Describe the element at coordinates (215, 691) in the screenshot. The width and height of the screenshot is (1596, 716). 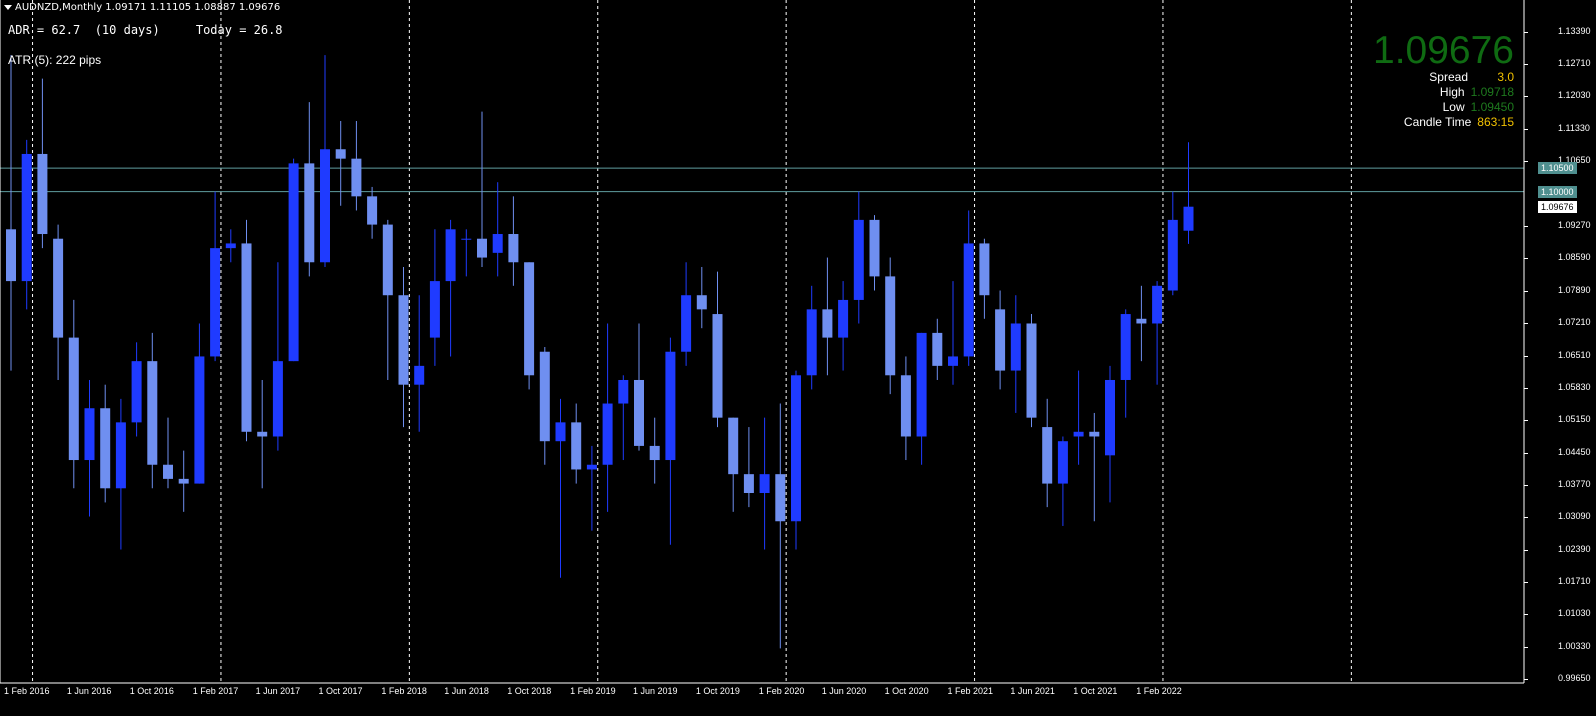
I see `date-tick-label: 1 Feb 2017` at that location.